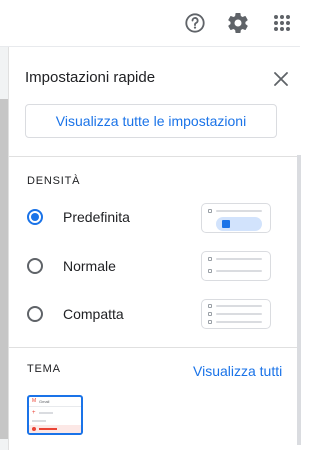 This screenshot has width=320, height=450. What do you see at coordinates (236, 266) in the screenshot?
I see `density-normal-thumbnail` at bounding box center [236, 266].